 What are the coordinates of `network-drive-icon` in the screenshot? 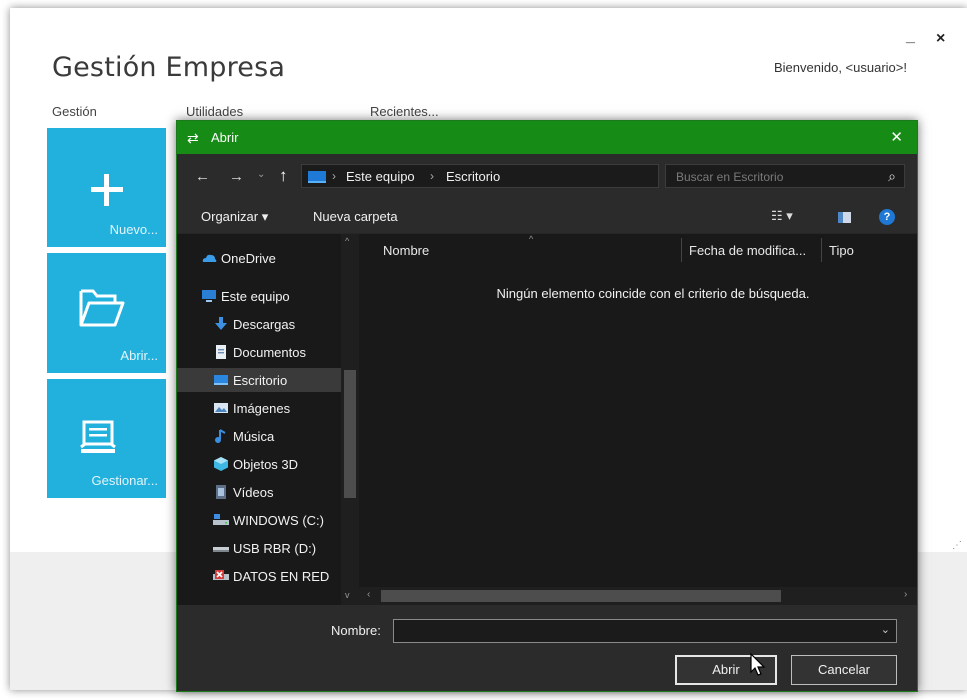 It's located at (221, 575).